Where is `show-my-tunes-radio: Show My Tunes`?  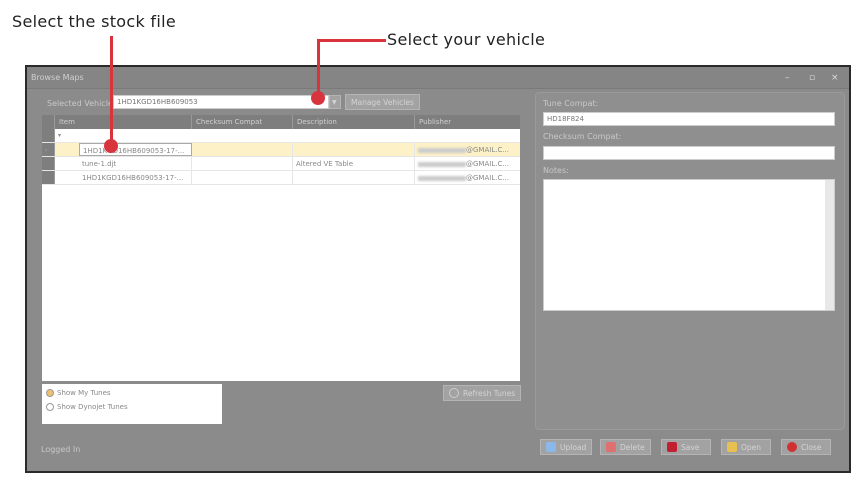 show-my-tunes-radio: Show My Tunes is located at coordinates (132, 393).